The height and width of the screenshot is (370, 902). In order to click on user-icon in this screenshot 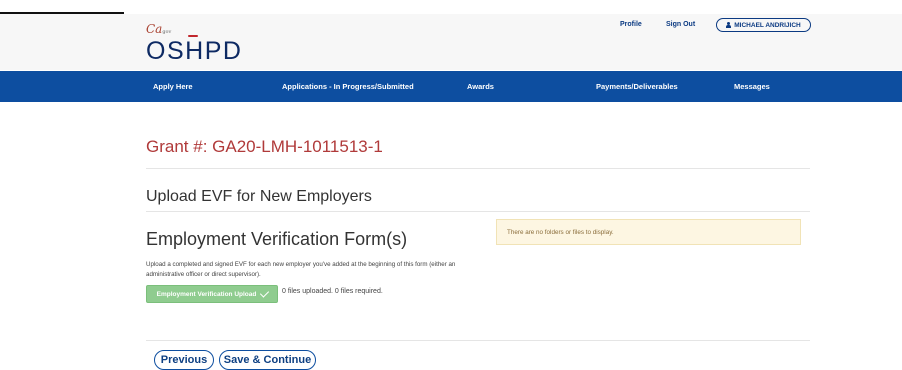, I will do `click(729, 25)`.